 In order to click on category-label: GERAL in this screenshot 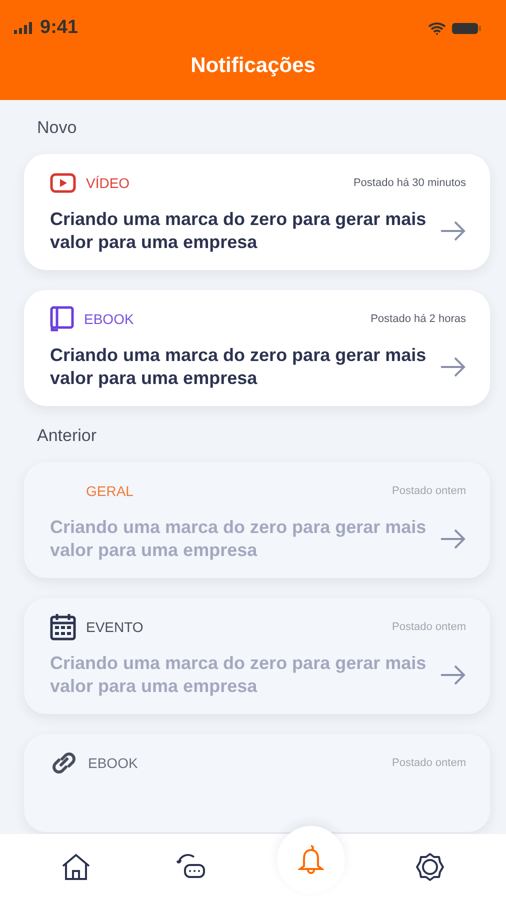, I will do `click(110, 491)`.